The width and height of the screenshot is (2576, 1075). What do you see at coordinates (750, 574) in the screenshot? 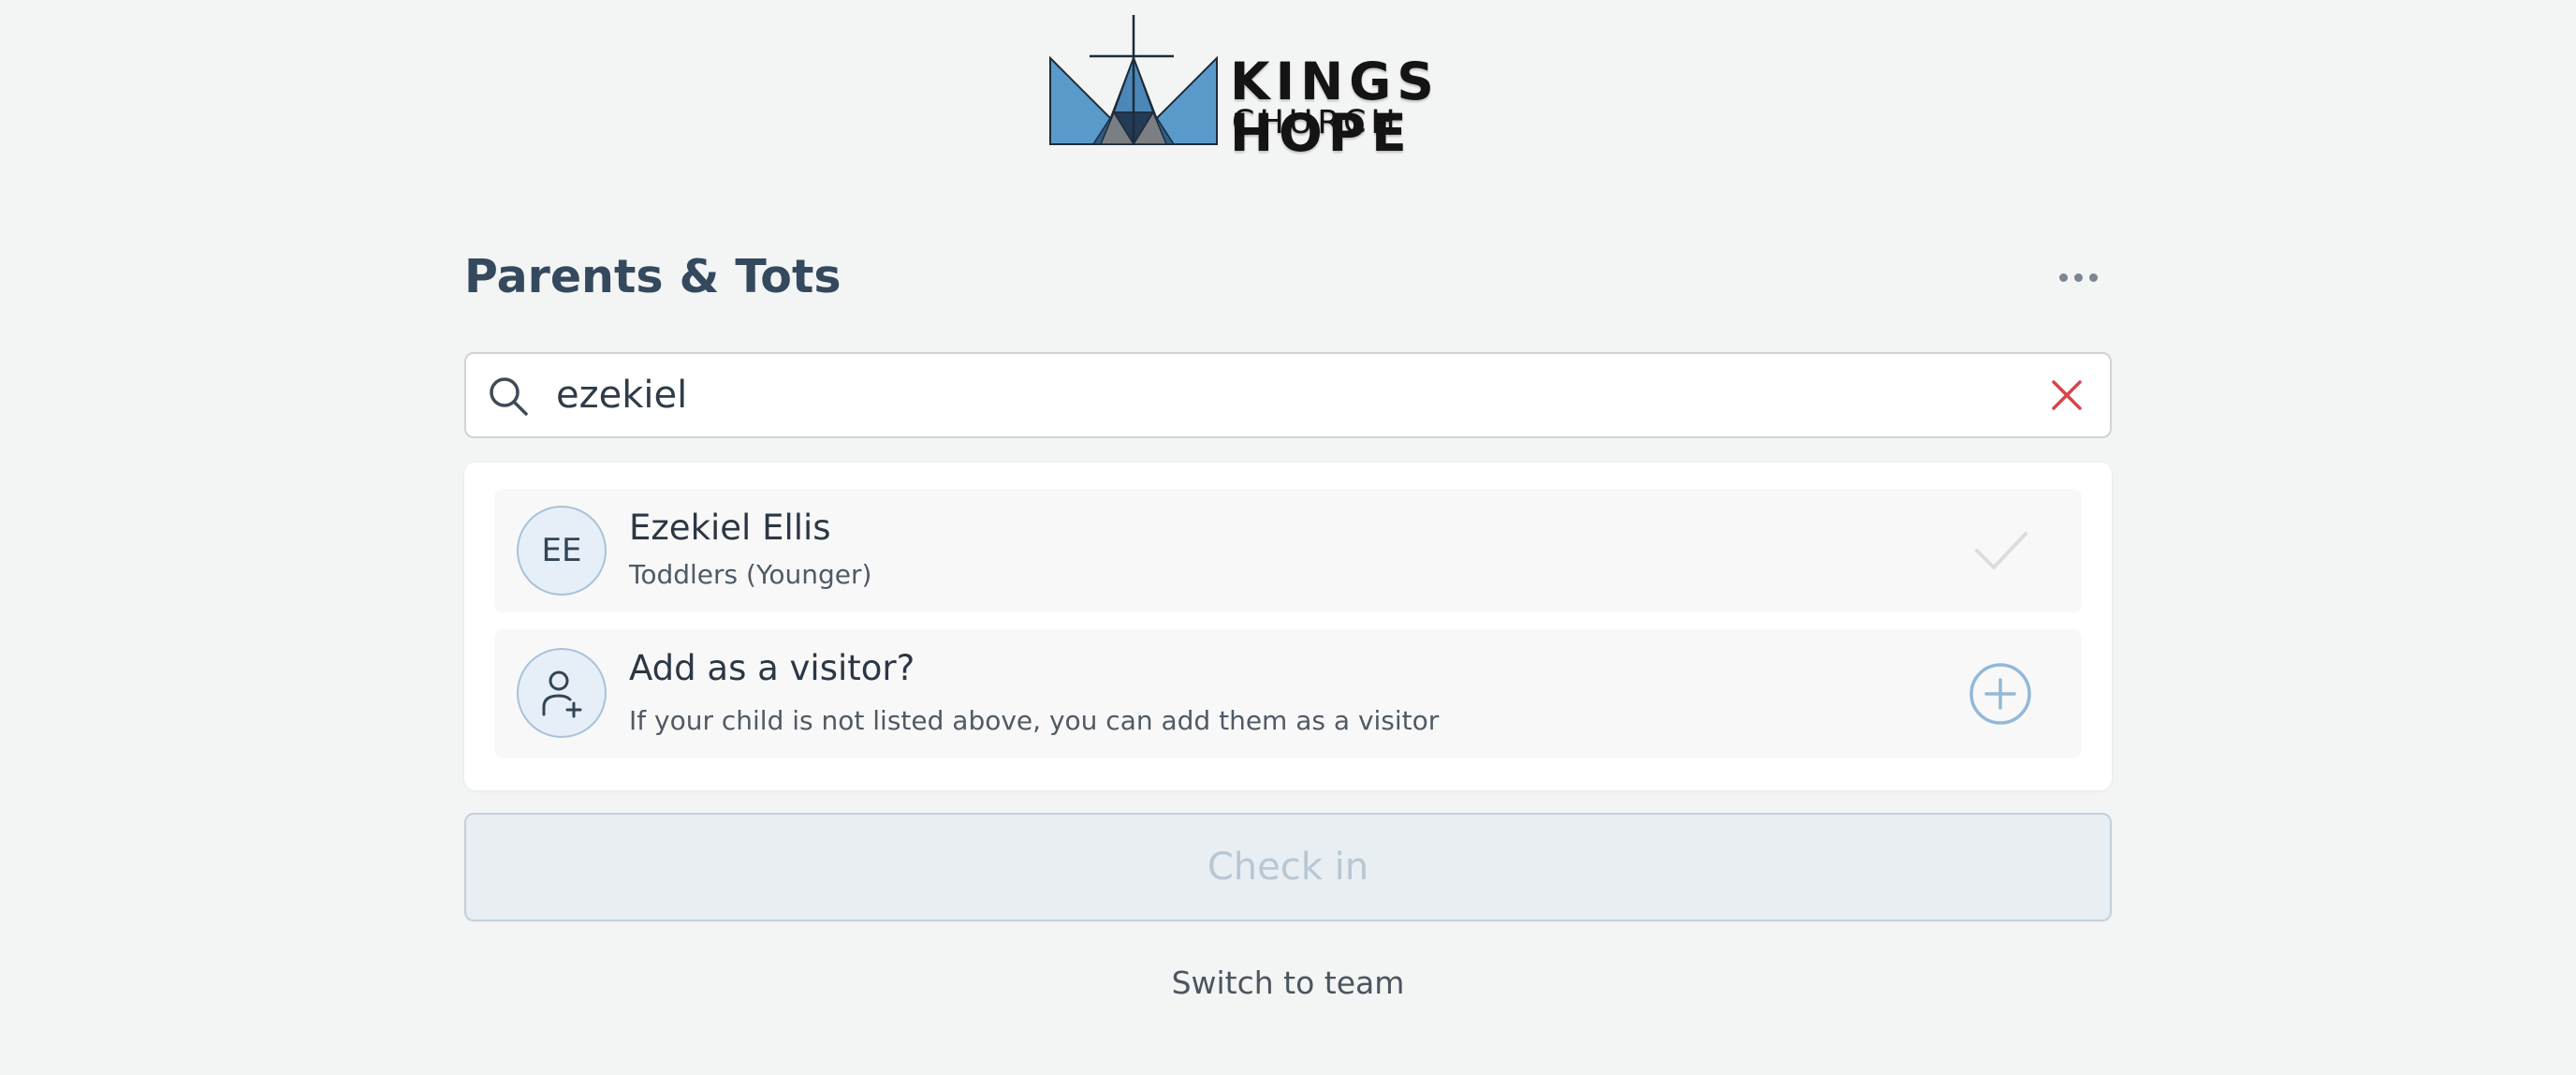
I see `child-group: Toddlers (Younger)` at bounding box center [750, 574].